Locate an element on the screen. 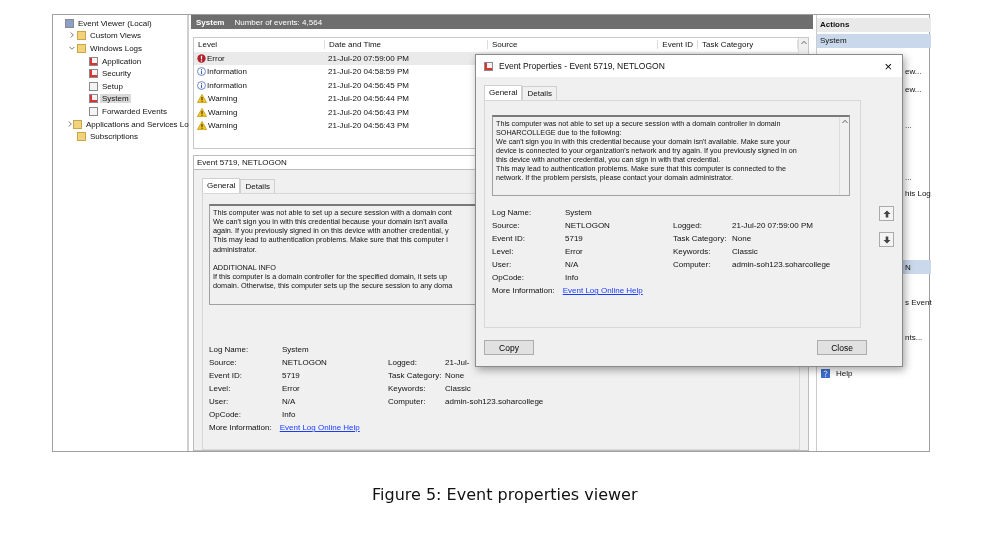 This screenshot has height=541, width=1004. field-value: 21-Jul- is located at coordinates (458, 362).